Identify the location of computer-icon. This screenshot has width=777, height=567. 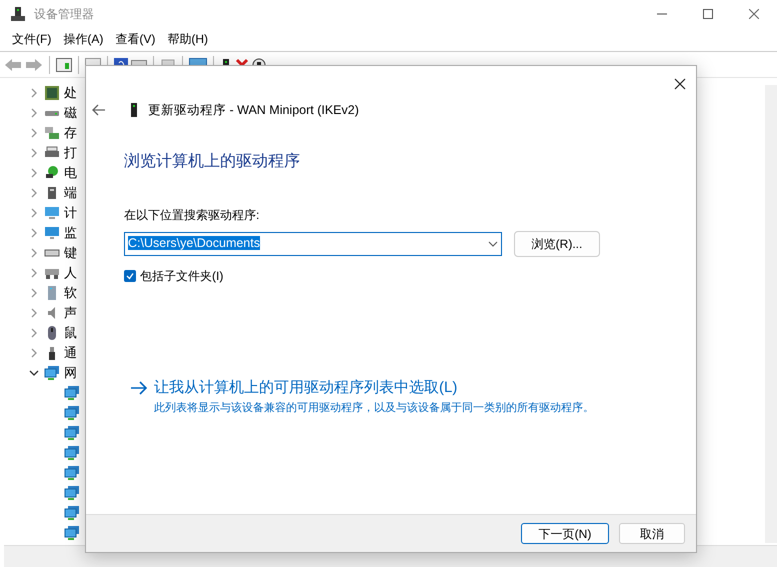
(52, 213).